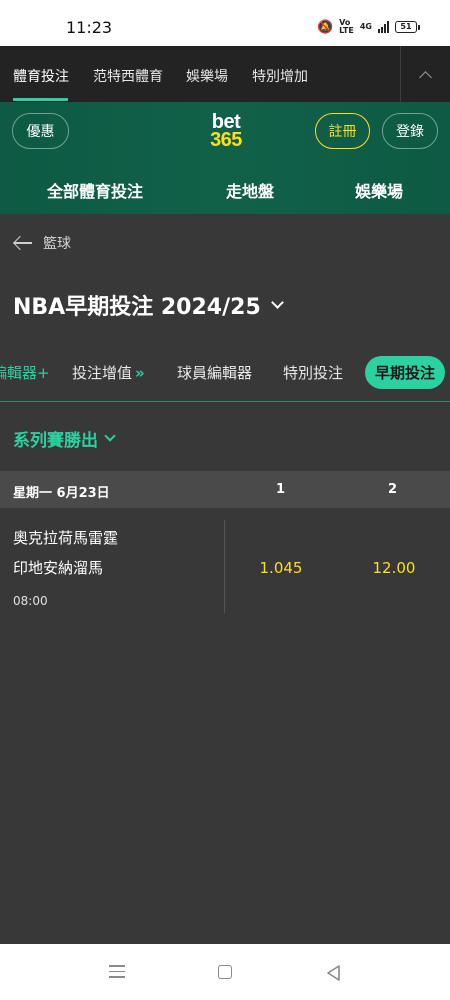  I want to click on main-nav-casino: 娛樂場, so click(379, 190).